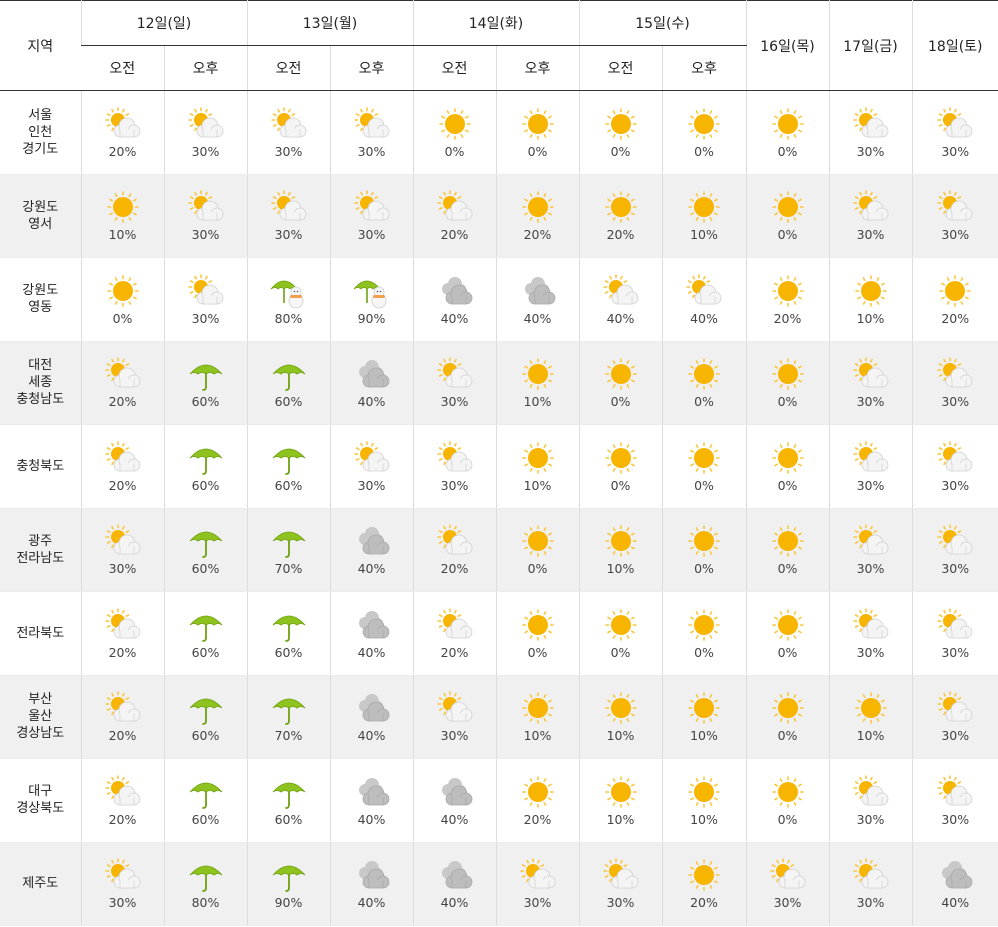  Describe the element at coordinates (40, 149) in the screenshot. I see `region-name: 경기도` at that location.